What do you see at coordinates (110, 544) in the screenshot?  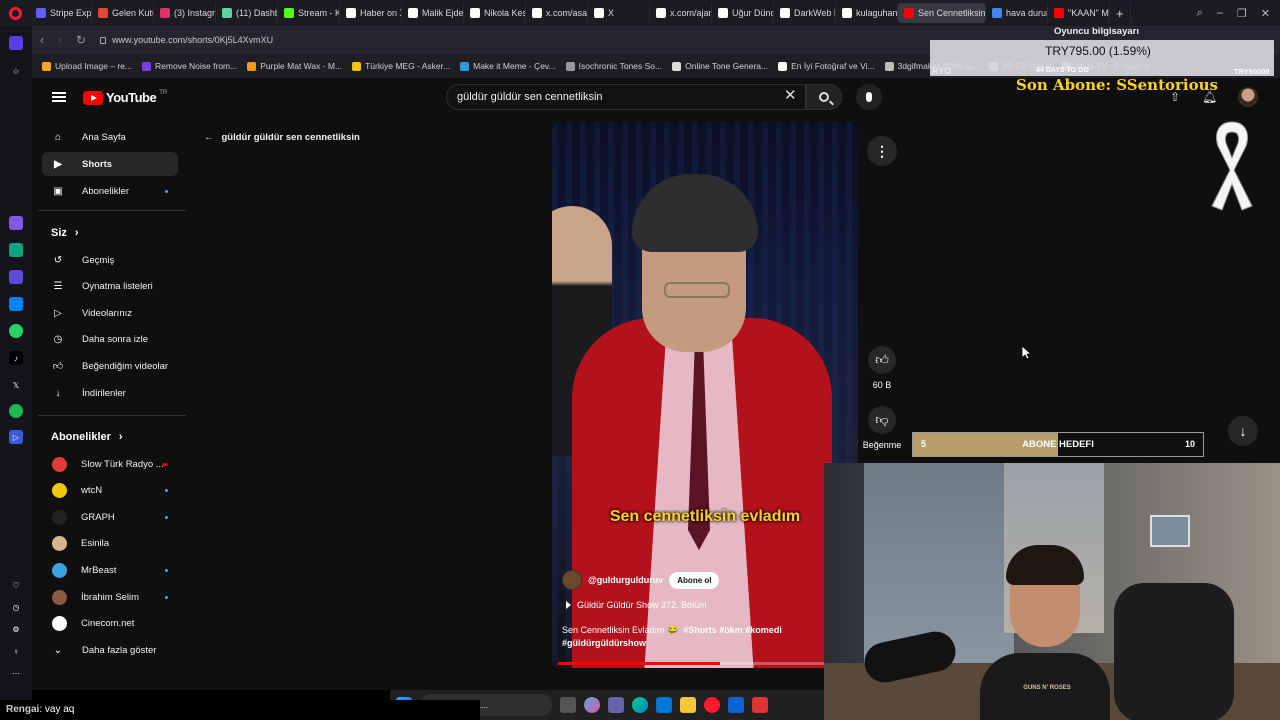 I see `subscription-item: Esinila` at bounding box center [110, 544].